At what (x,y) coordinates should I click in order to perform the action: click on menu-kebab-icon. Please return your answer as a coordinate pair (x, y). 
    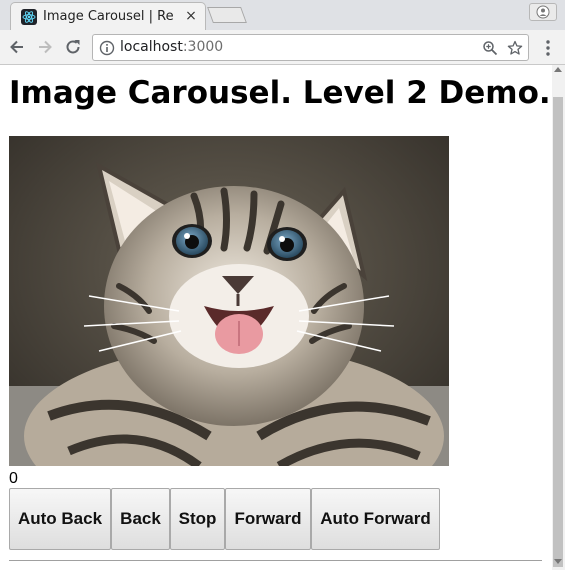
    Looking at the image, I should click on (548, 48).